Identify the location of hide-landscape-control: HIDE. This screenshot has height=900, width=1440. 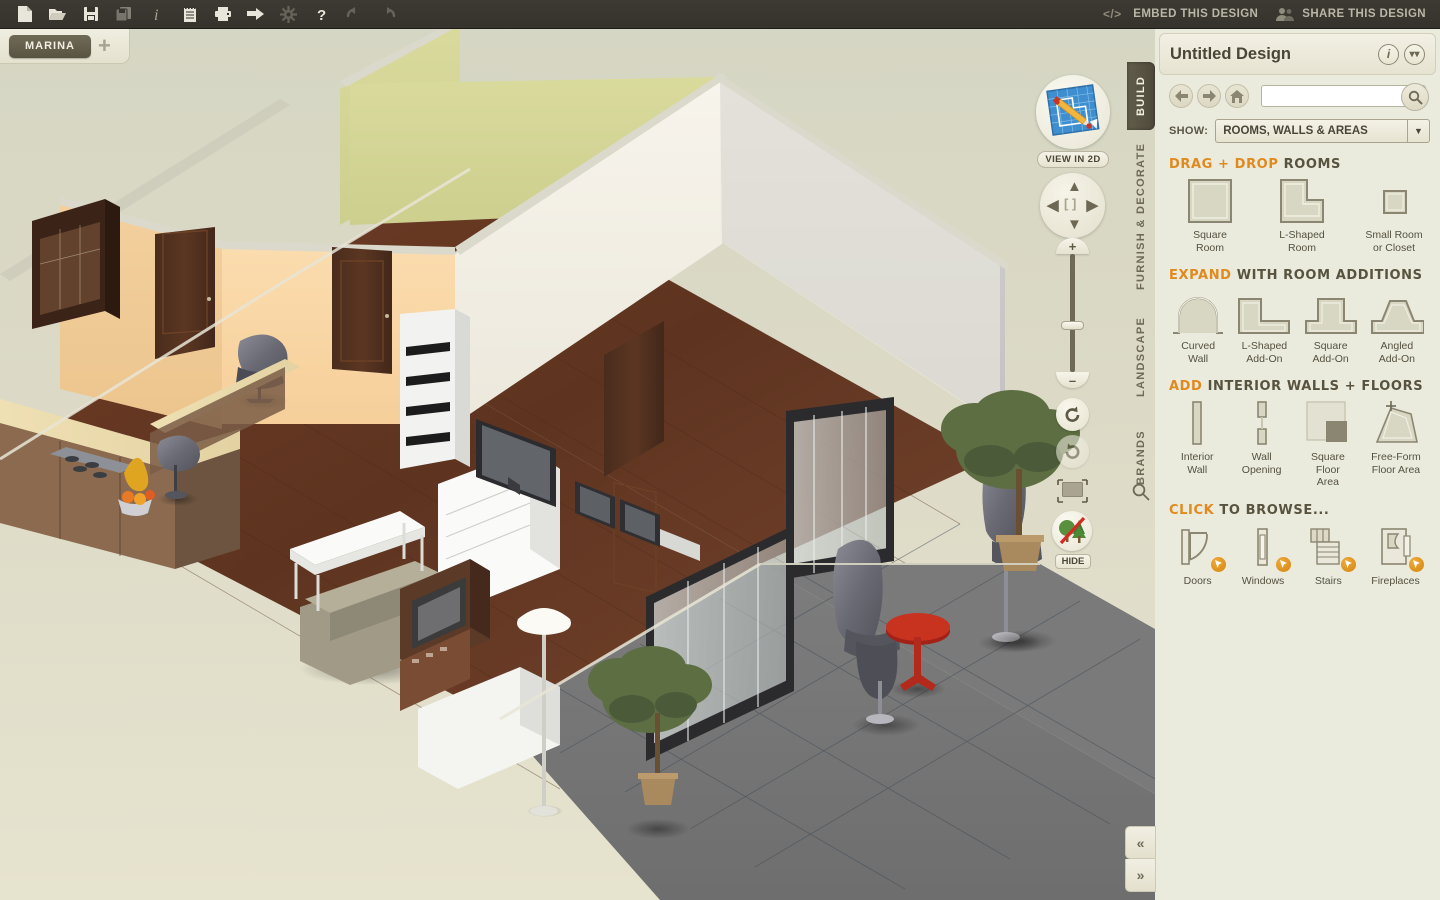
(1073, 540).